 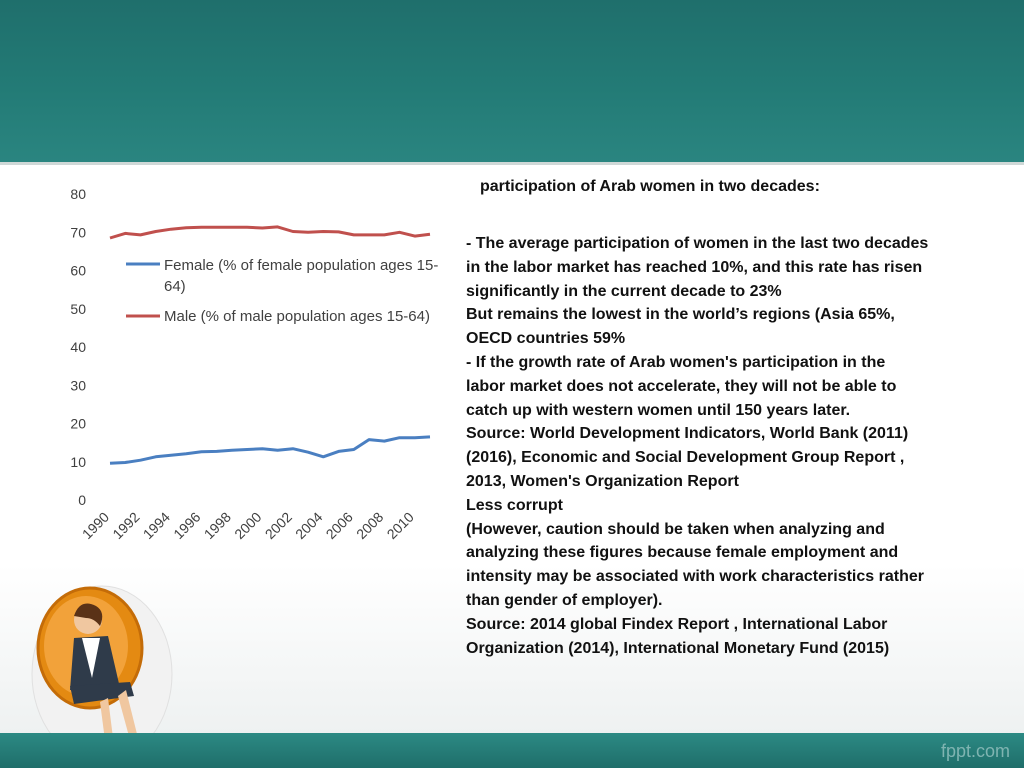 What do you see at coordinates (512, 750) in the screenshot?
I see `footer-band: fppt.com` at bounding box center [512, 750].